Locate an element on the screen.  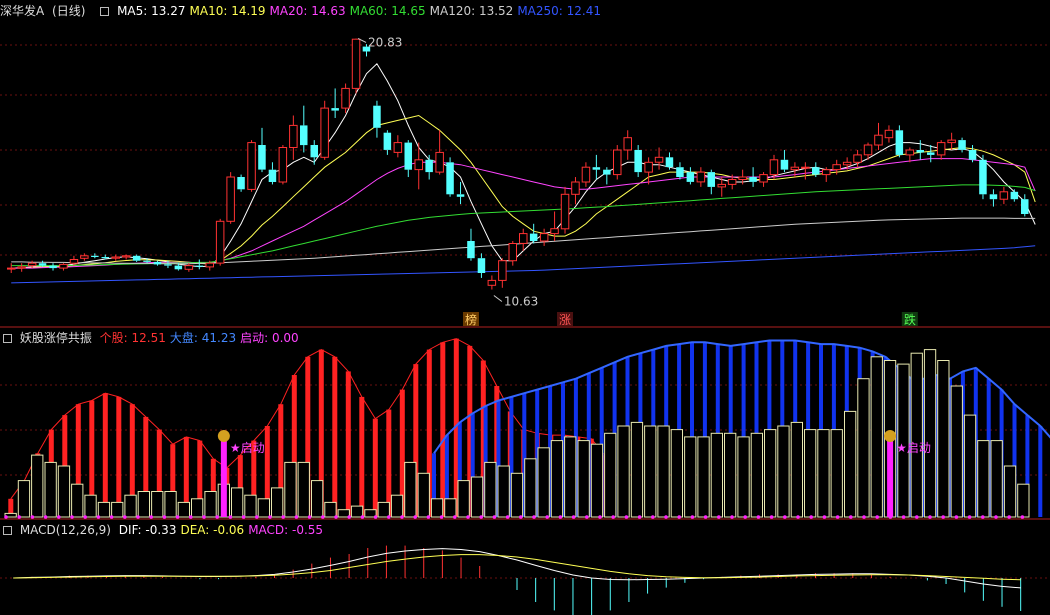
stock-name: 深华发A (日线) is located at coordinates (46, 11).